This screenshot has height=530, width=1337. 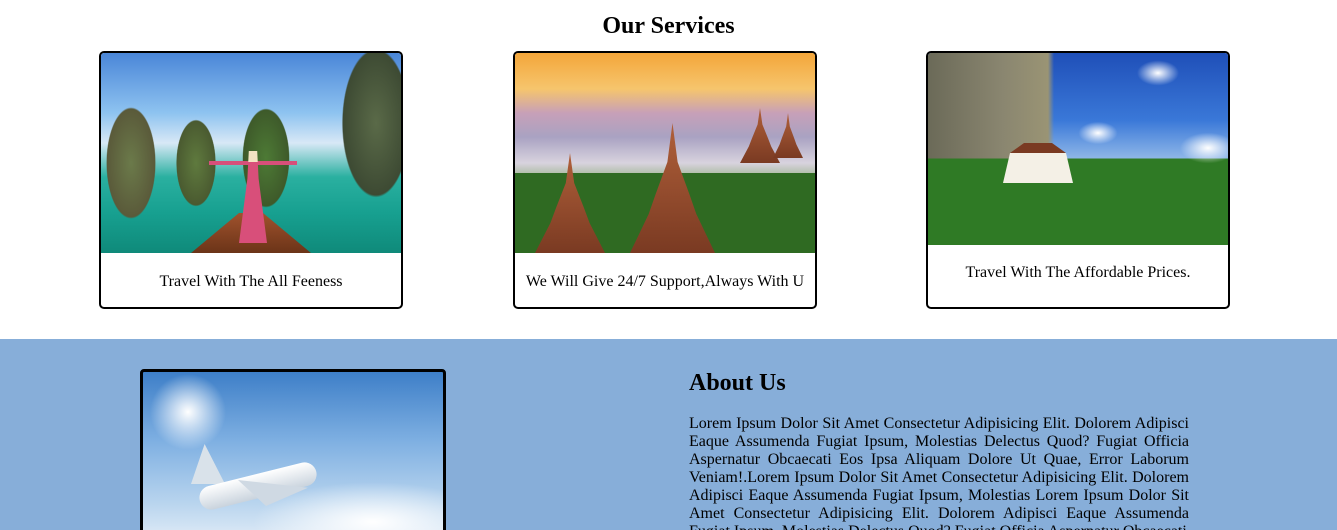 What do you see at coordinates (737, 383) in the screenshot?
I see `about-heading: About Us` at bounding box center [737, 383].